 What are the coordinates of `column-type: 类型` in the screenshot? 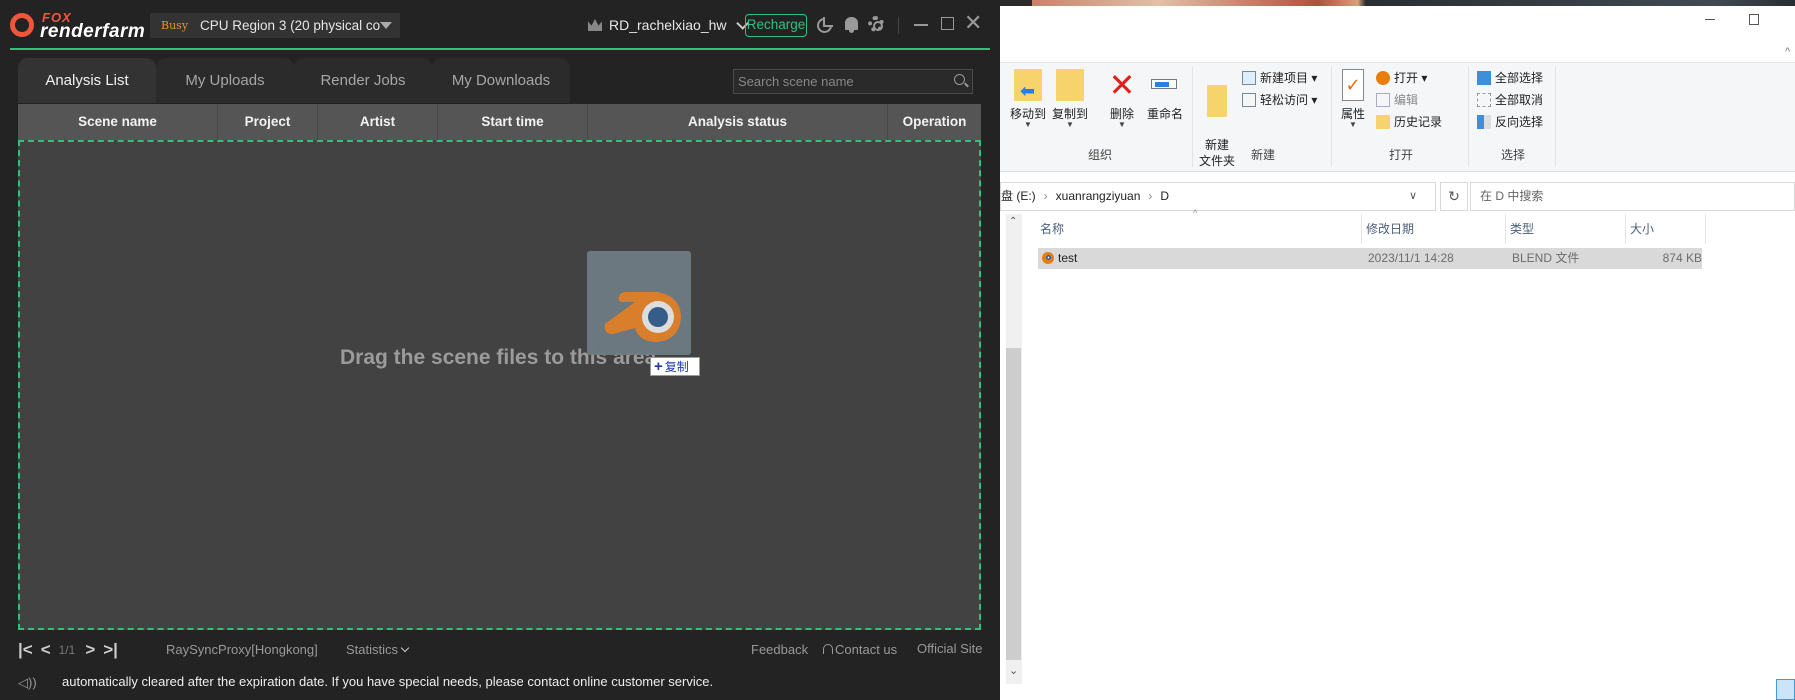 It's located at (1566, 229).